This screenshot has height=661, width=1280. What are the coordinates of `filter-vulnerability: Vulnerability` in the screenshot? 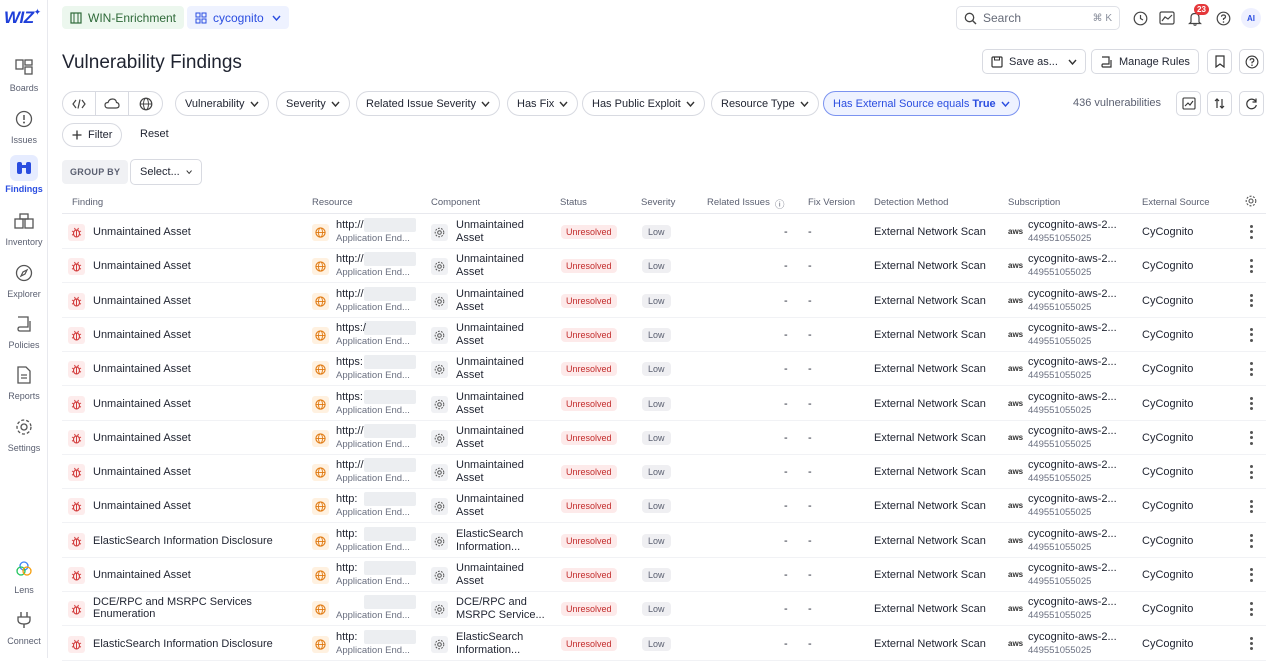 It's located at (222, 103).